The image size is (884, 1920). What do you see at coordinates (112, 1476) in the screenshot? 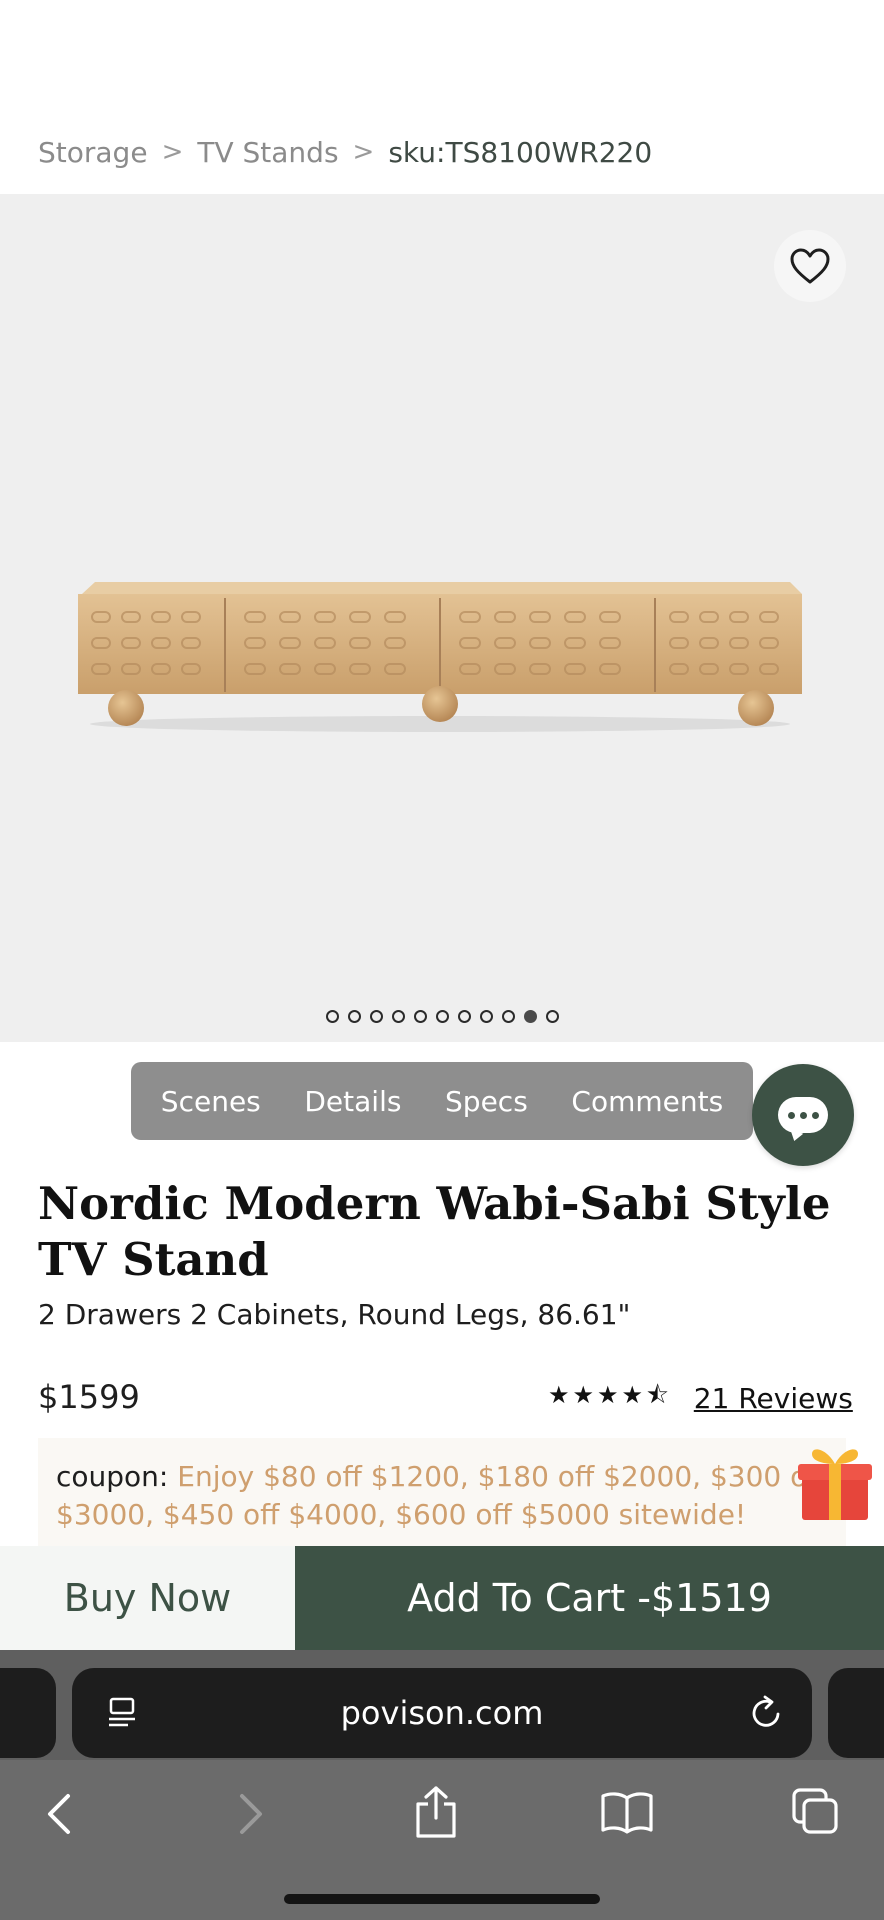
I see `coupon-label: coupon:` at bounding box center [112, 1476].